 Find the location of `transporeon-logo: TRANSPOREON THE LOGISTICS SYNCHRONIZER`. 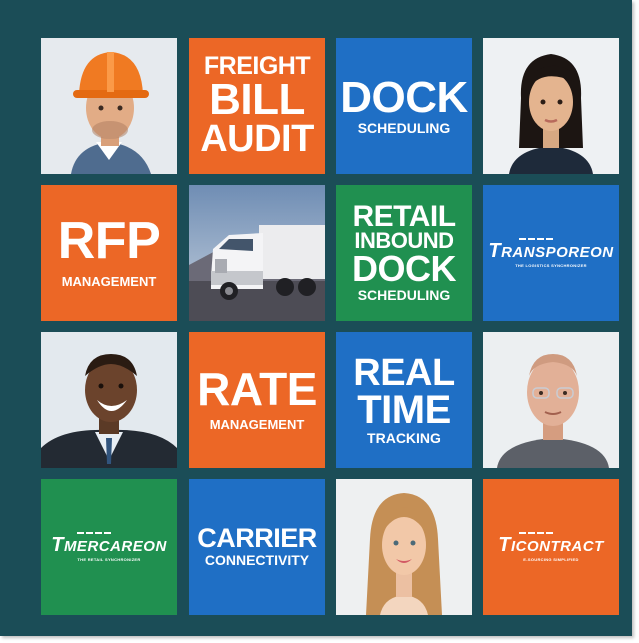

transporeon-logo: TRANSPOREON THE LOGISTICS SYNCHRONIZER is located at coordinates (550, 253).